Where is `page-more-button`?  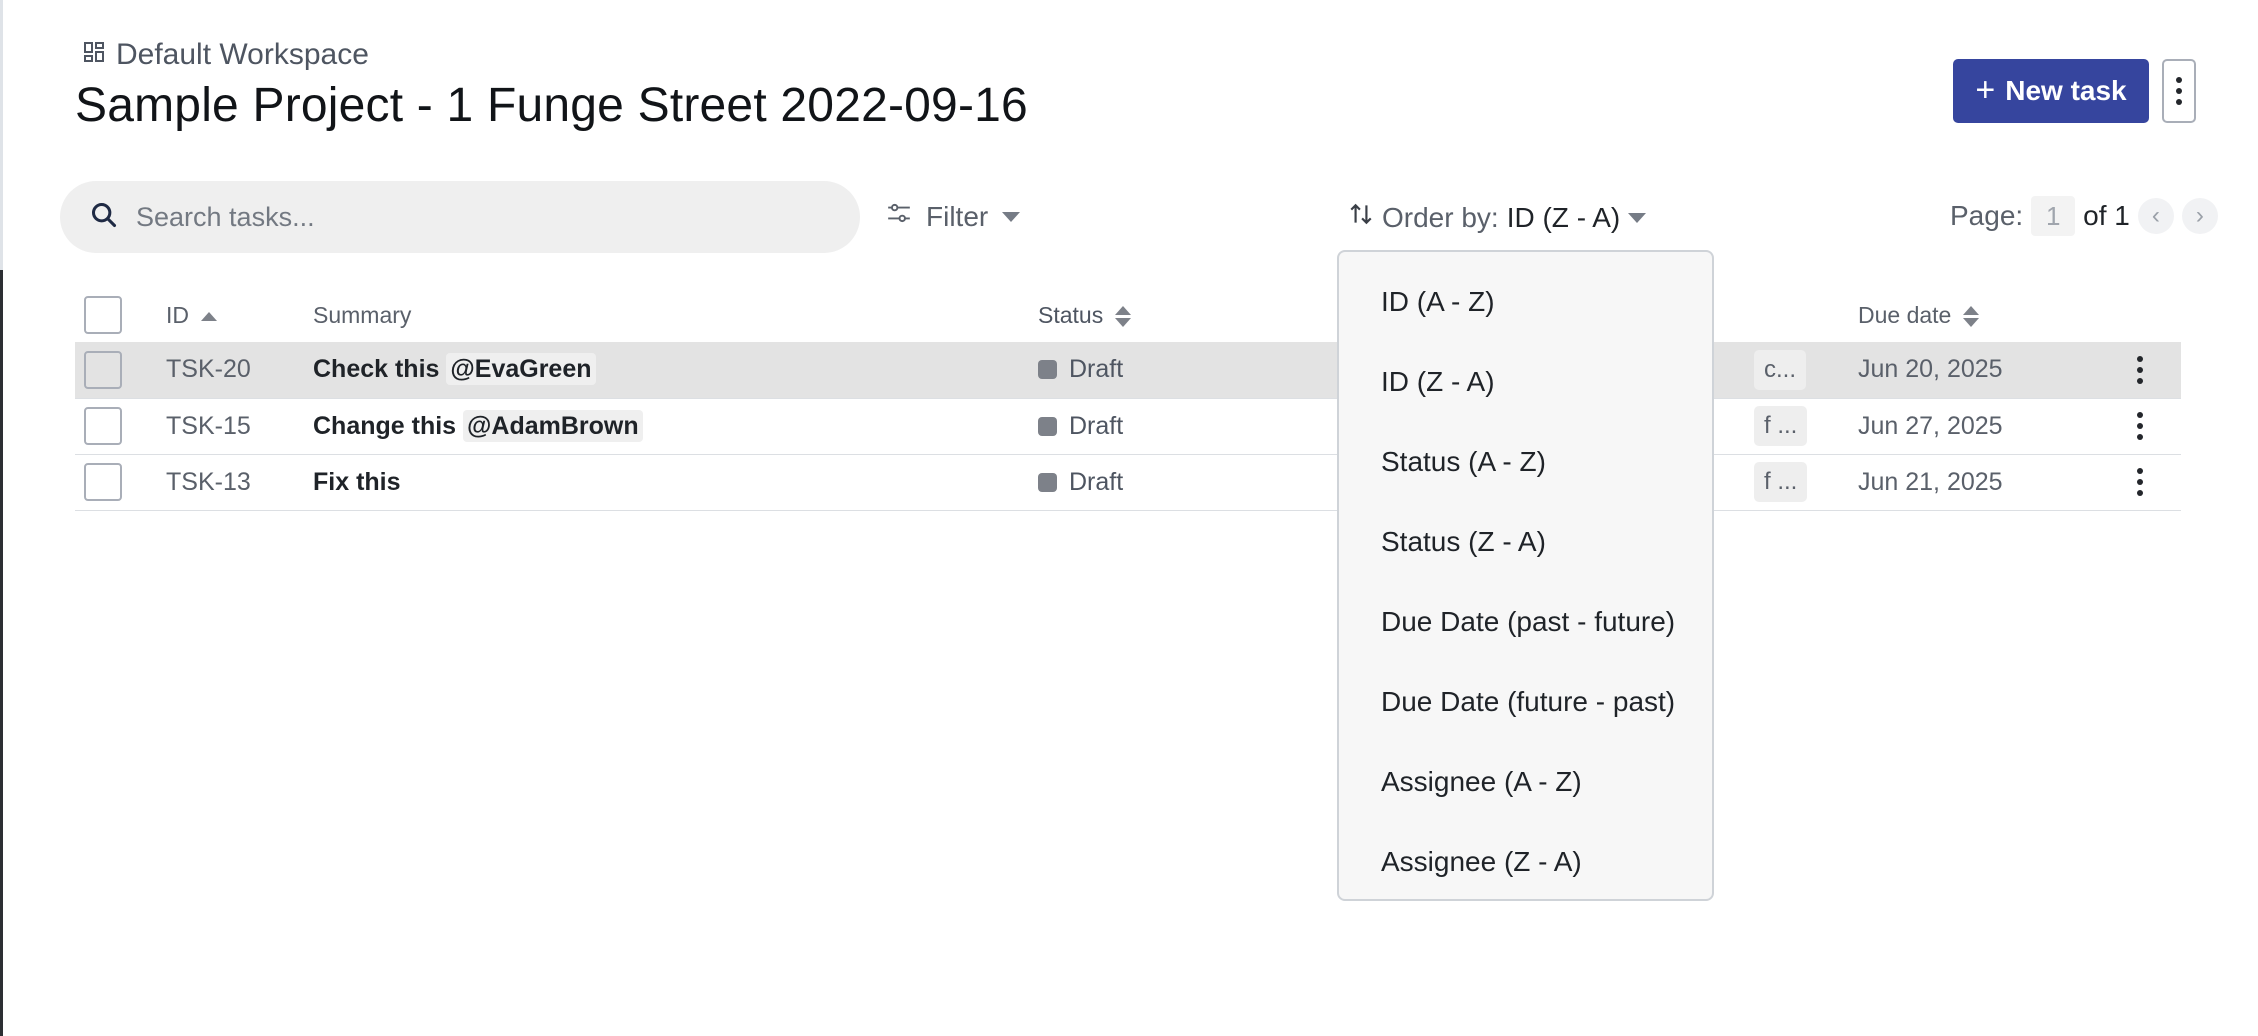 page-more-button is located at coordinates (2179, 91).